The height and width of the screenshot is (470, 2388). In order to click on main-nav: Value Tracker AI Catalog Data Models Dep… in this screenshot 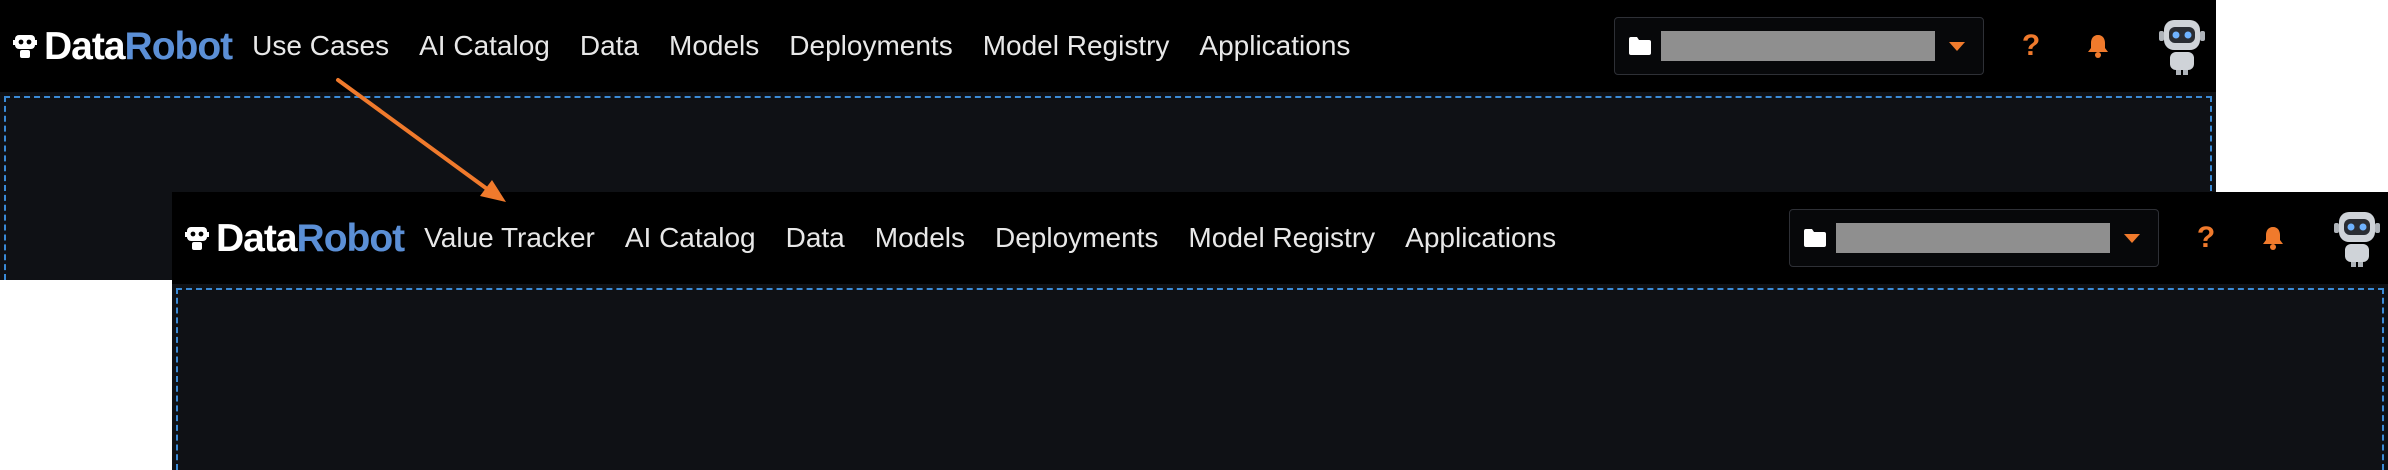, I will do `click(1005, 238)`.